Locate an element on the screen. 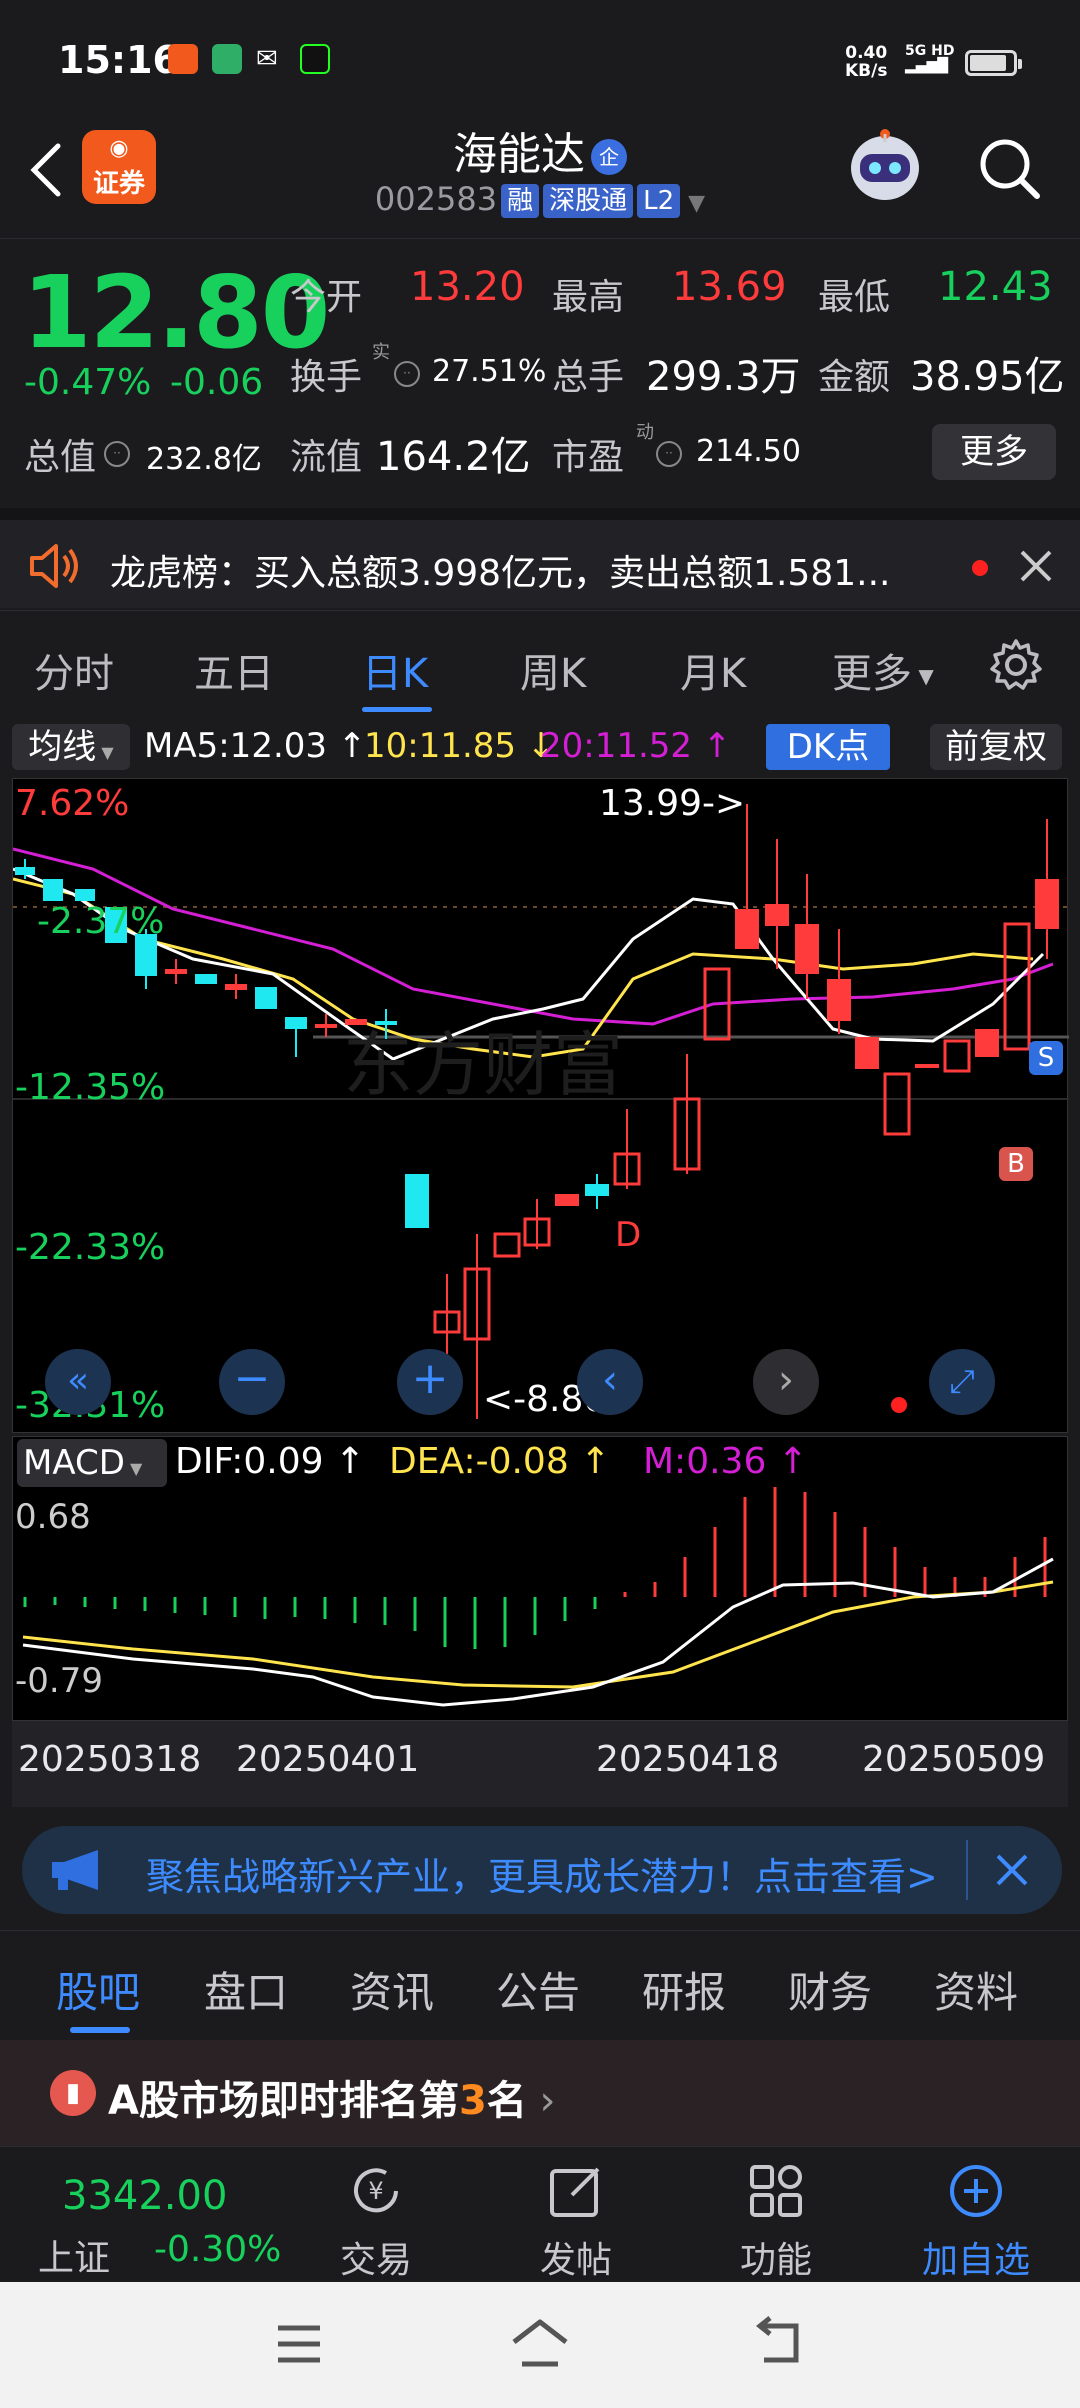 The image size is (1080, 2408). status-time: 15:16 is located at coordinates (118, 60).